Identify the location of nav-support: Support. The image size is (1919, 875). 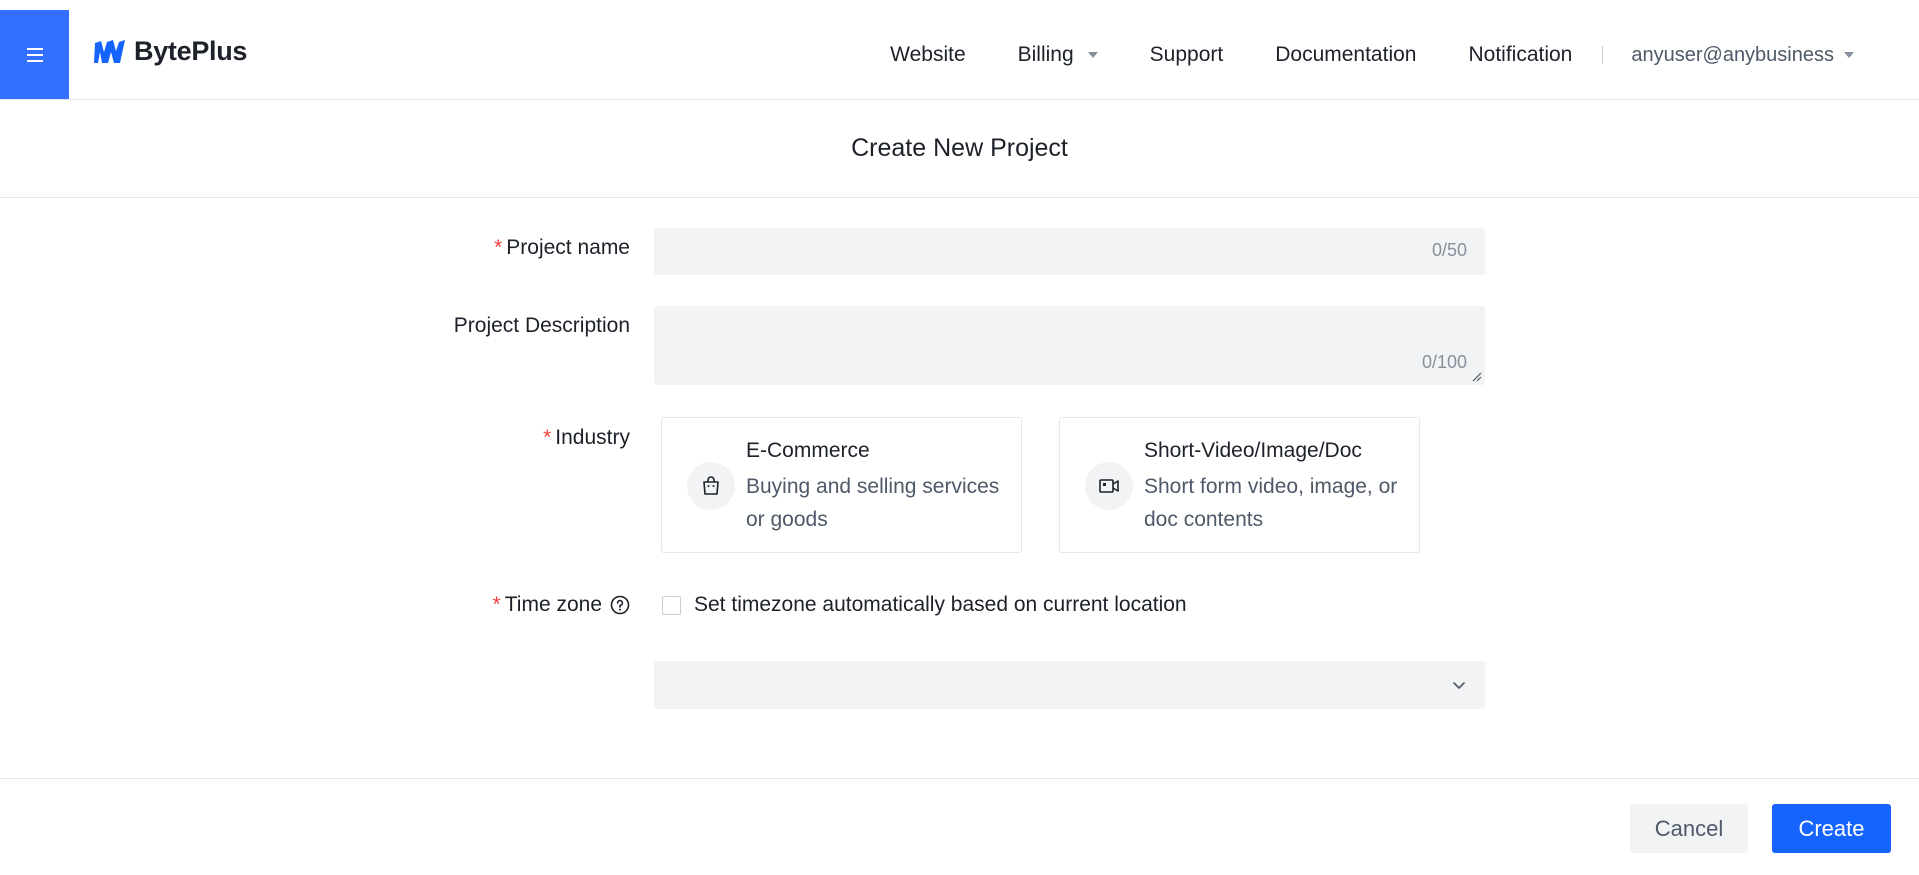
(1187, 55).